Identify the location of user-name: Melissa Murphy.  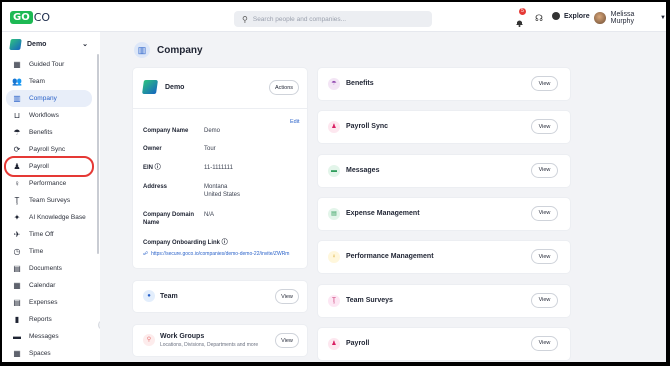
(622, 18).